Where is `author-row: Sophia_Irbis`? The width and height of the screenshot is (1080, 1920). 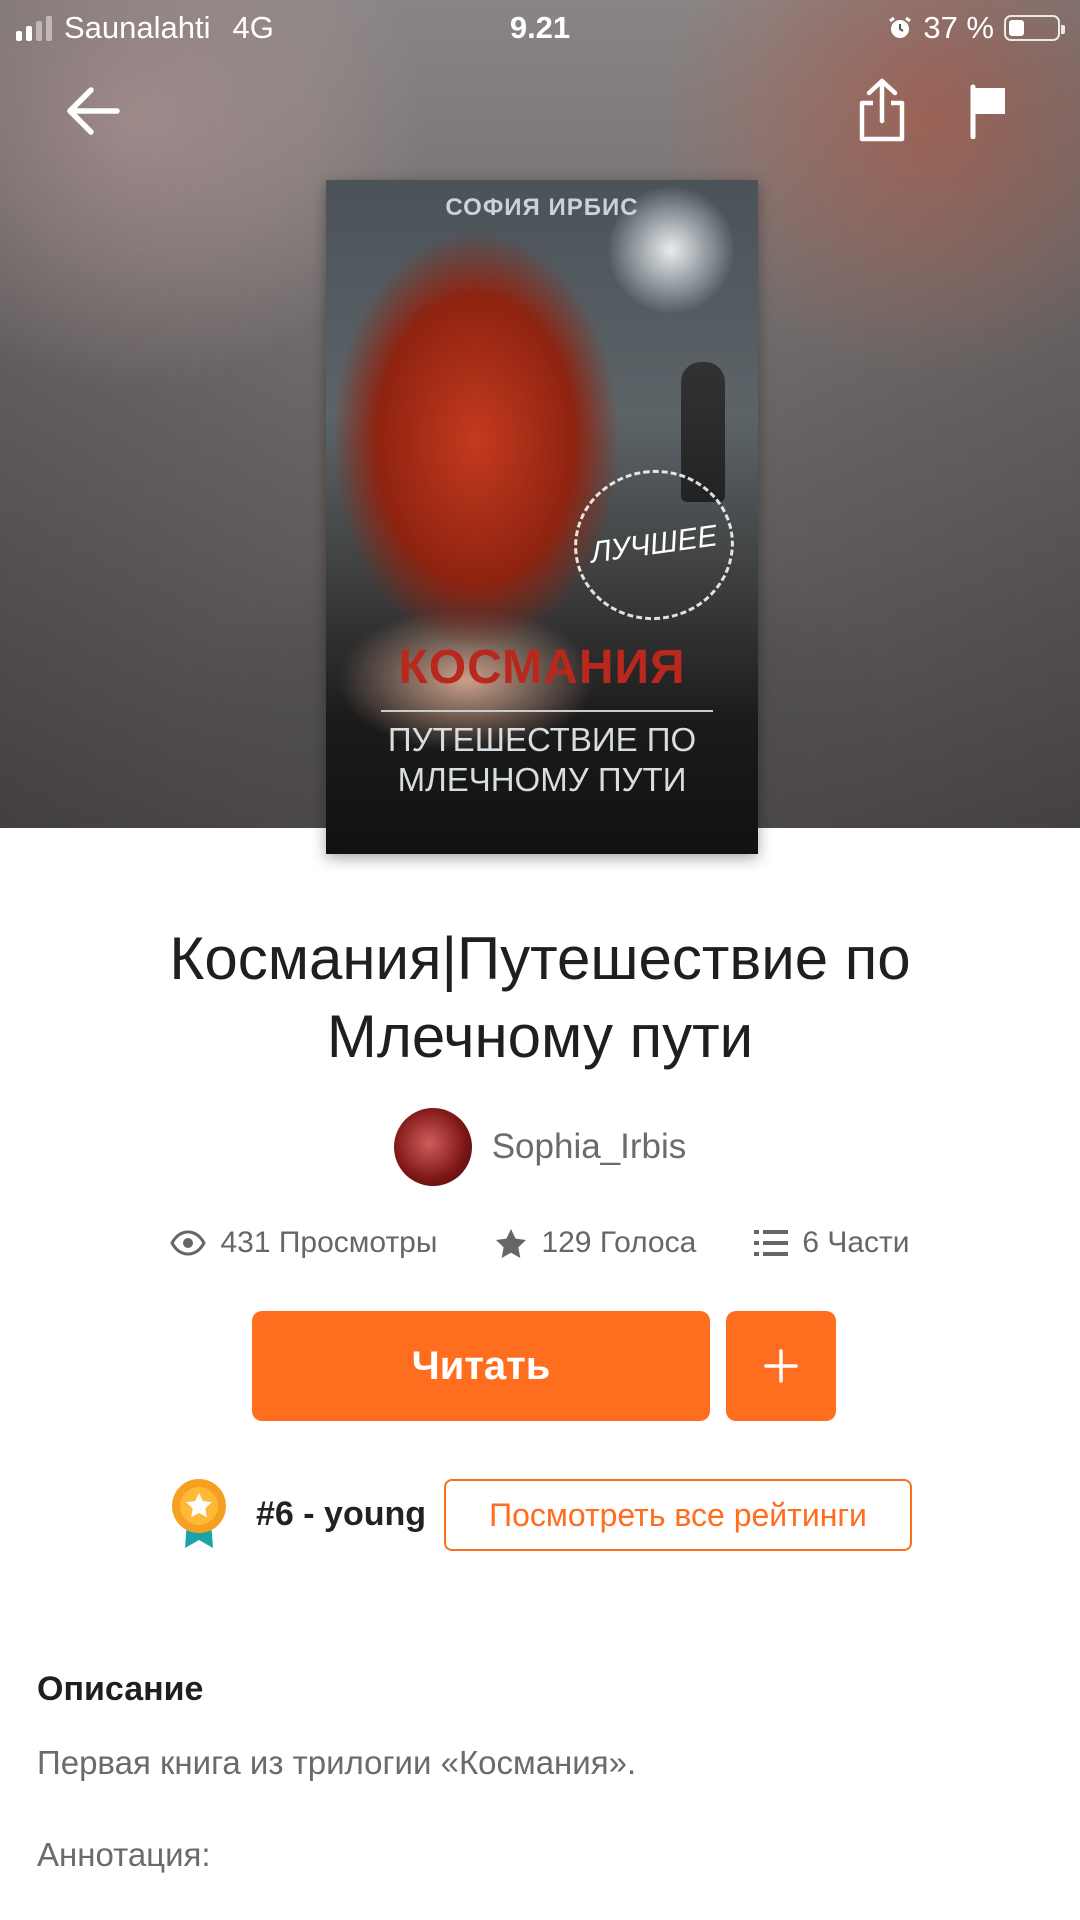
author-row: Sophia_Irbis is located at coordinates (540, 1147).